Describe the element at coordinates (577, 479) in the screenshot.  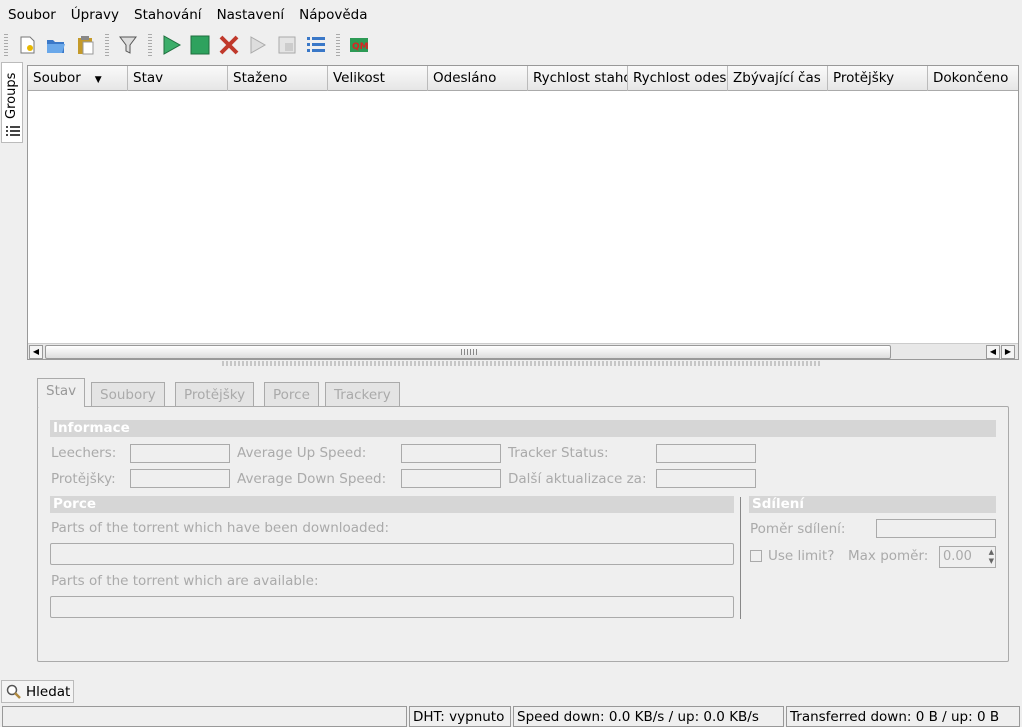
I see `next-update-label: Další aktualizace za:` at that location.